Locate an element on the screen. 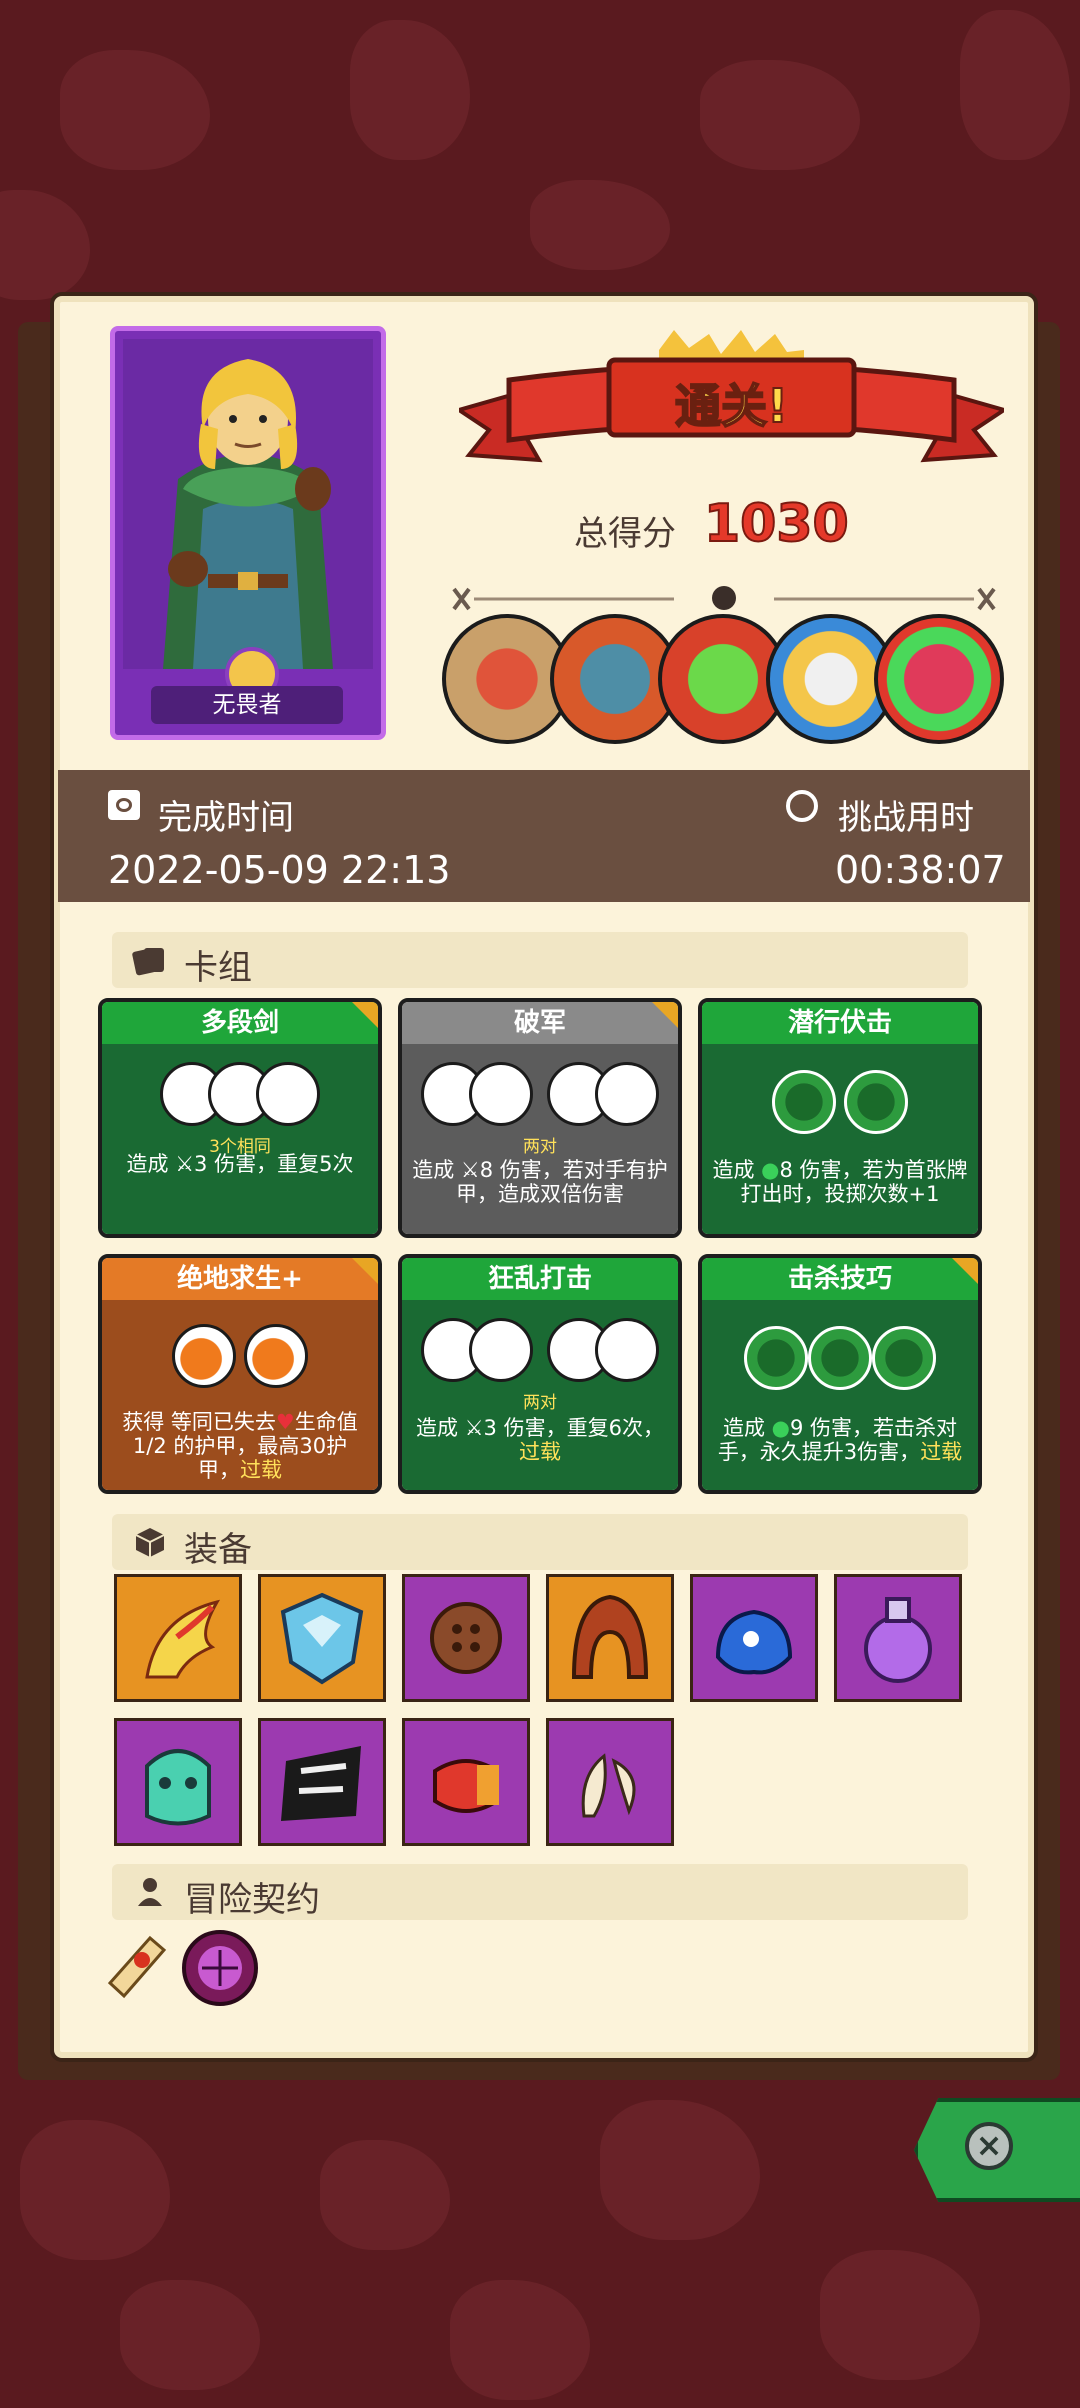  defeated-bosses is located at coordinates (727, 679).